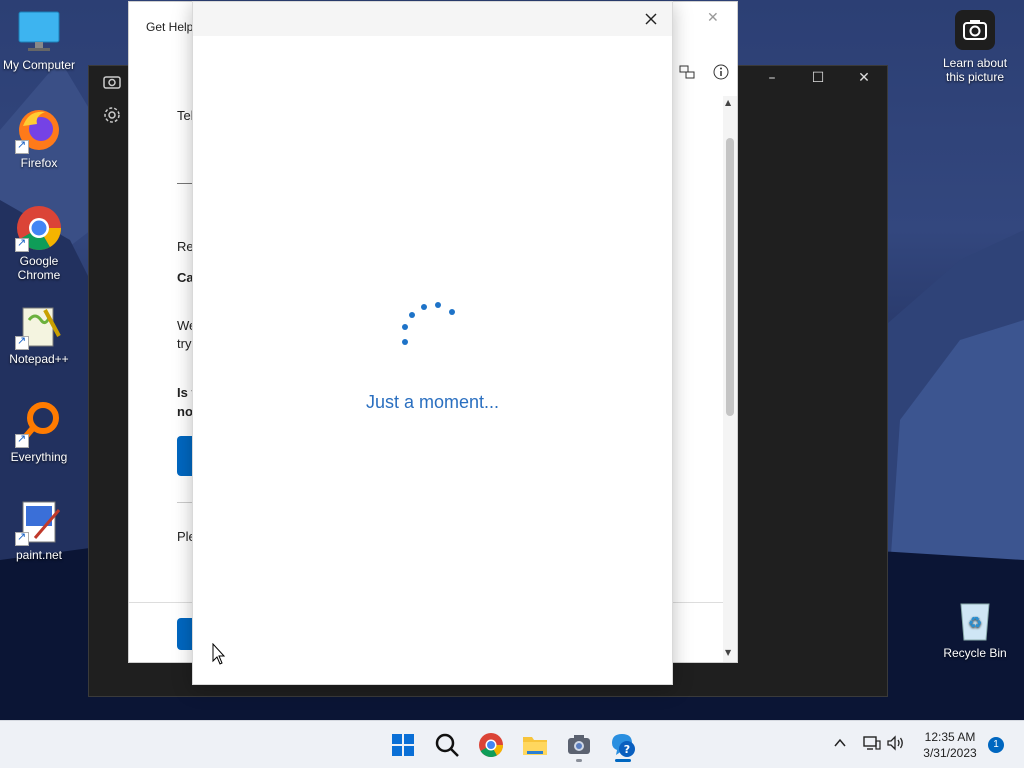  Describe the element at coordinates (39, 65) in the screenshot. I see `desktop-icon-label: My Computer` at that location.